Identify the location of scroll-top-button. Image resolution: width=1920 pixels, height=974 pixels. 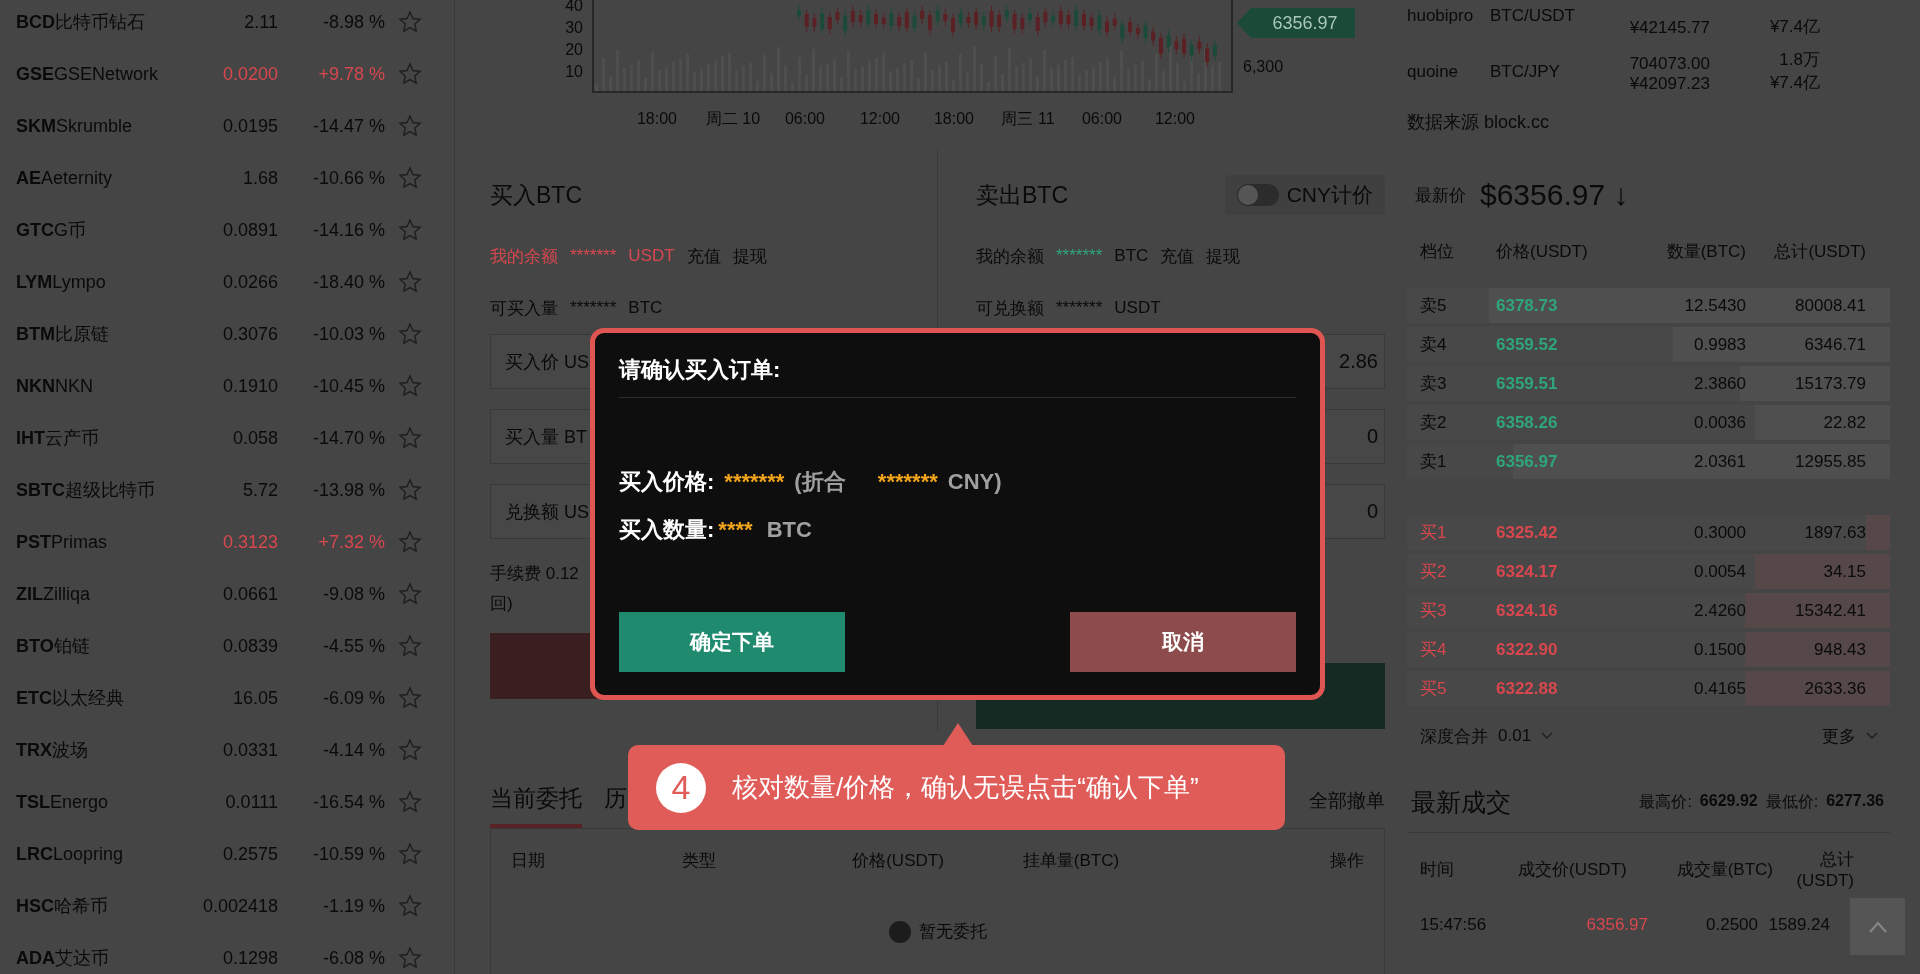
(1877, 926).